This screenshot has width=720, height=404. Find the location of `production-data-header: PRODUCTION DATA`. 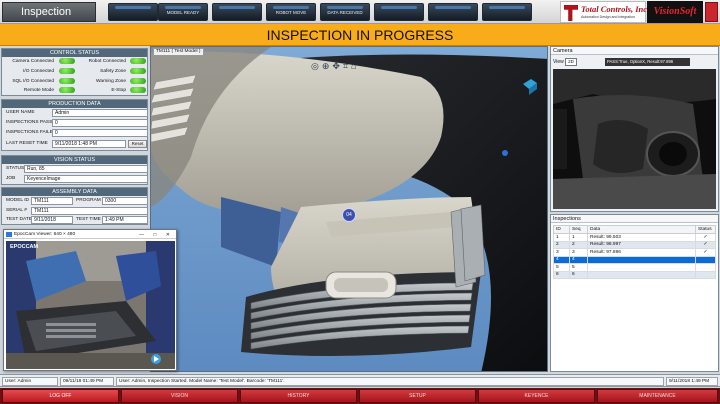

production-data-header: PRODUCTION DATA is located at coordinates (74, 104).